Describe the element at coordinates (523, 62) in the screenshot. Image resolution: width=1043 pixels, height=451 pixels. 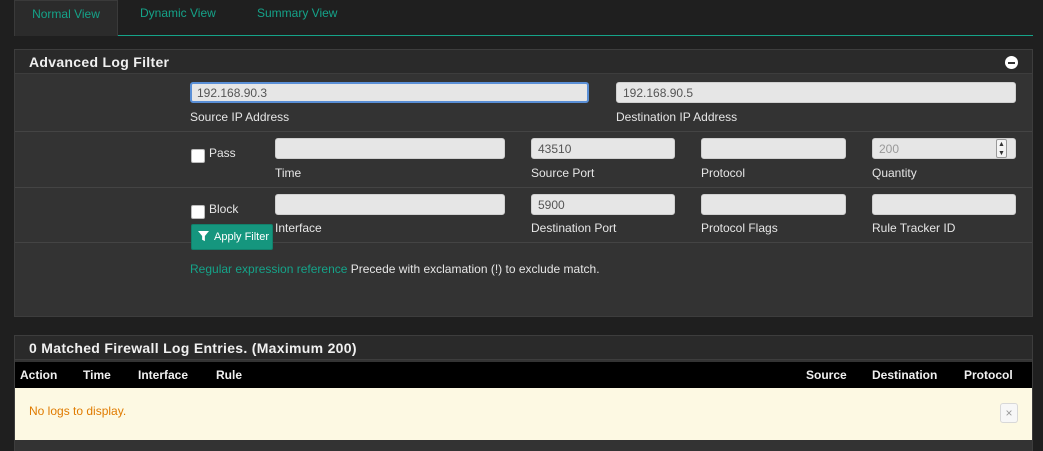
I see `panel-title: Advanced Log Filter` at that location.